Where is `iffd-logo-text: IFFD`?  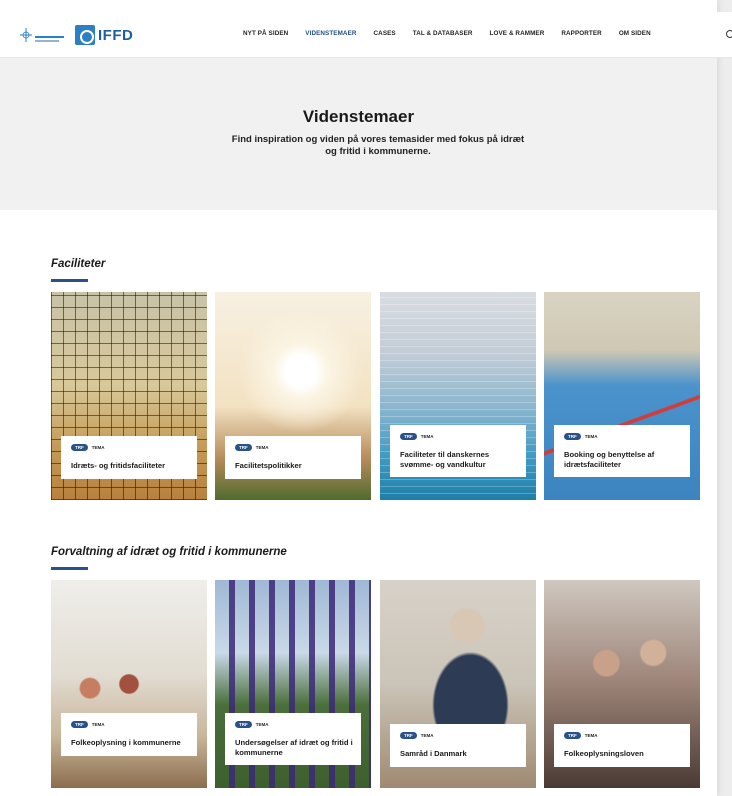 iffd-logo-text: IFFD is located at coordinates (116, 35).